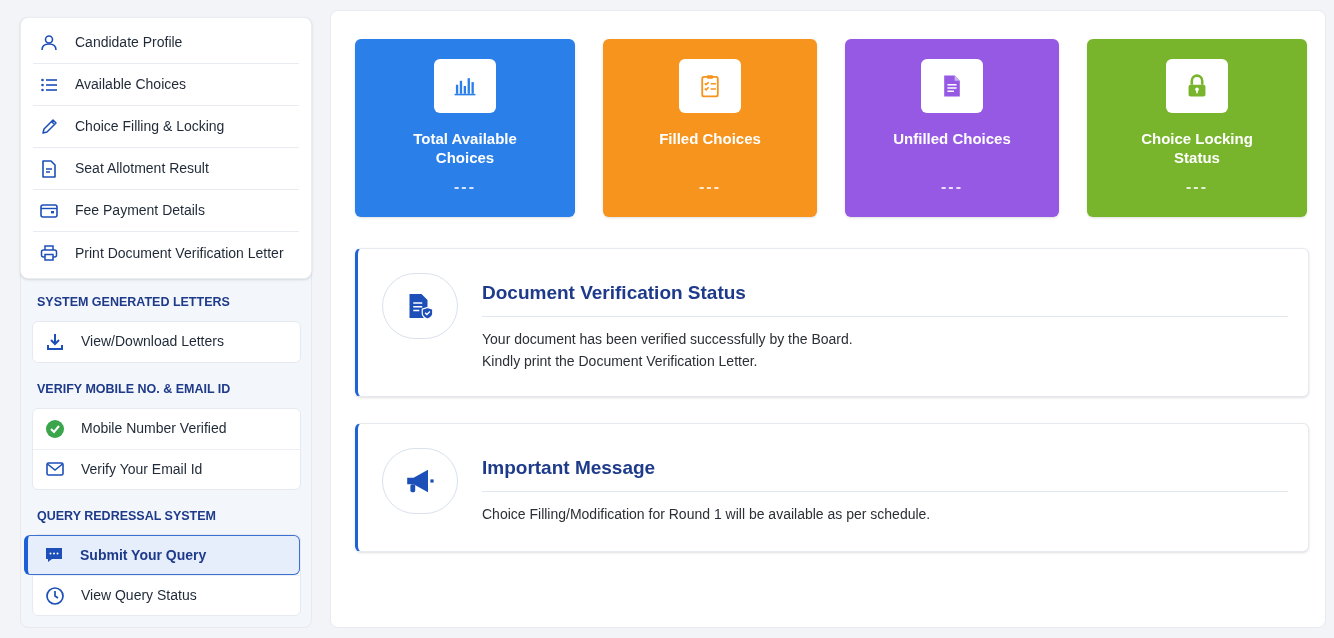 This screenshot has width=1334, height=638. Describe the element at coordinates (620, 361) in the screenshot. I see `message-text: Kindly print the Document Verification Letter.` at that location.